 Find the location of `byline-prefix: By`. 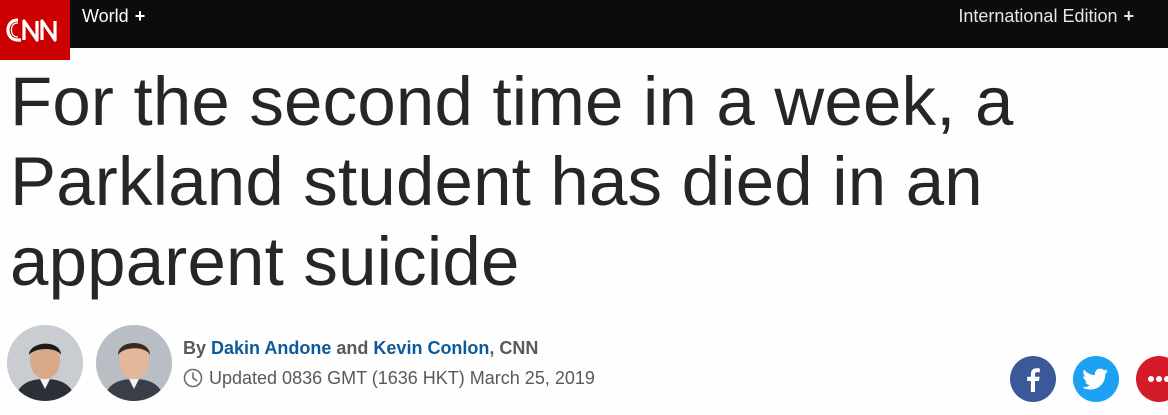

byline-prefix: By is located at coordinates (195, 348).